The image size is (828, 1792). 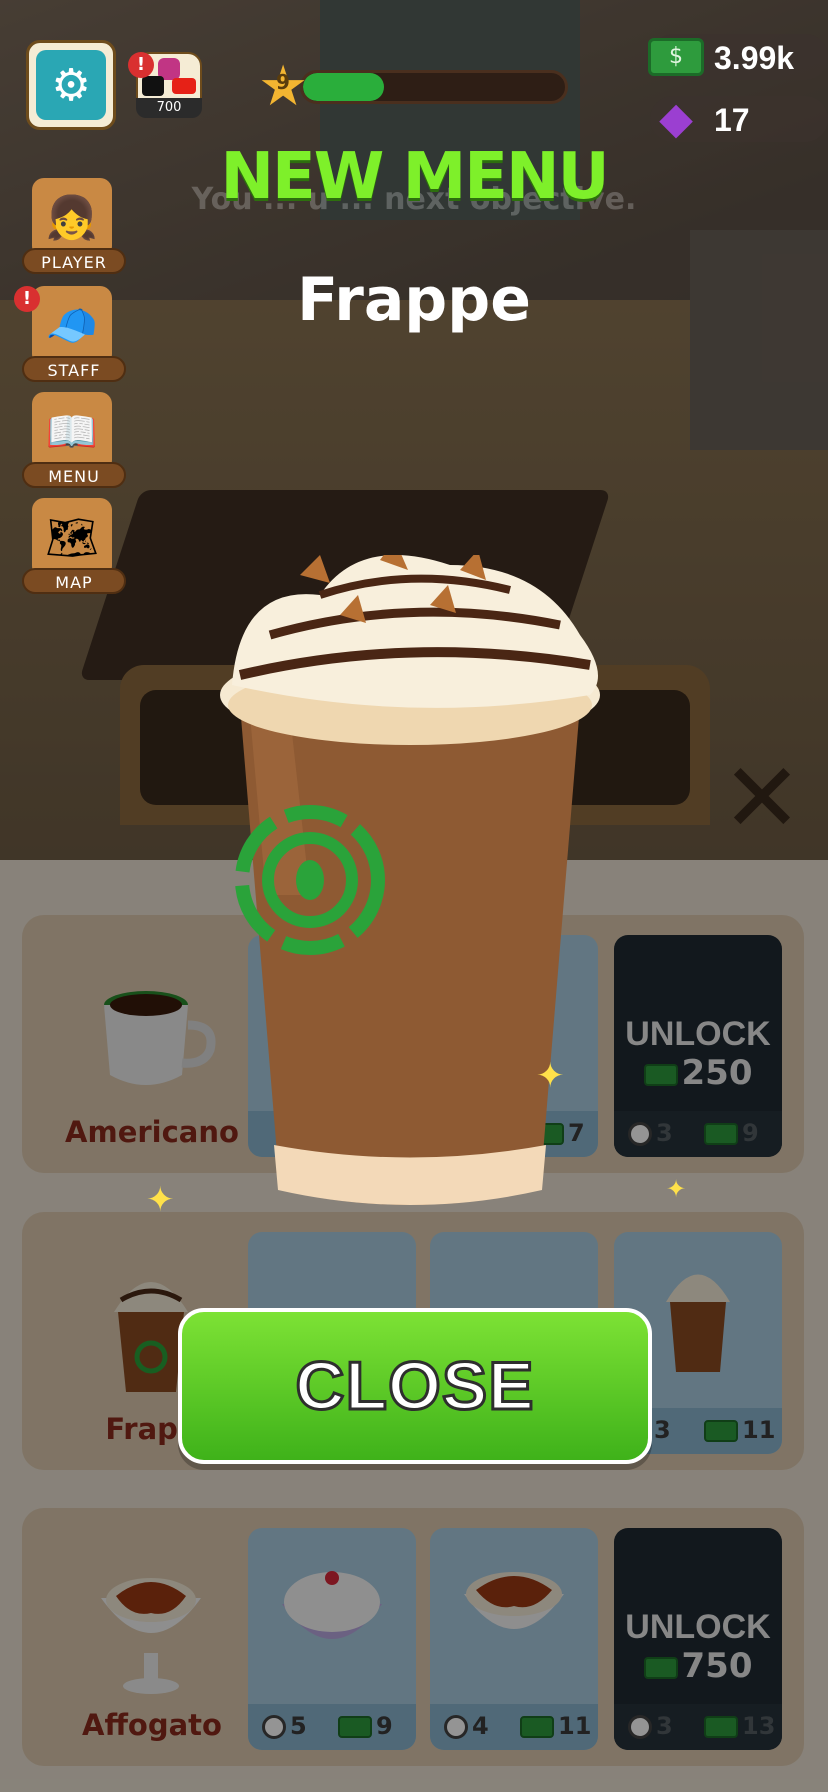 What do you see at coordinates (414, 300) in the screenshot?
I see `new-item-name: Frappe` at bounding box center [414, 300].